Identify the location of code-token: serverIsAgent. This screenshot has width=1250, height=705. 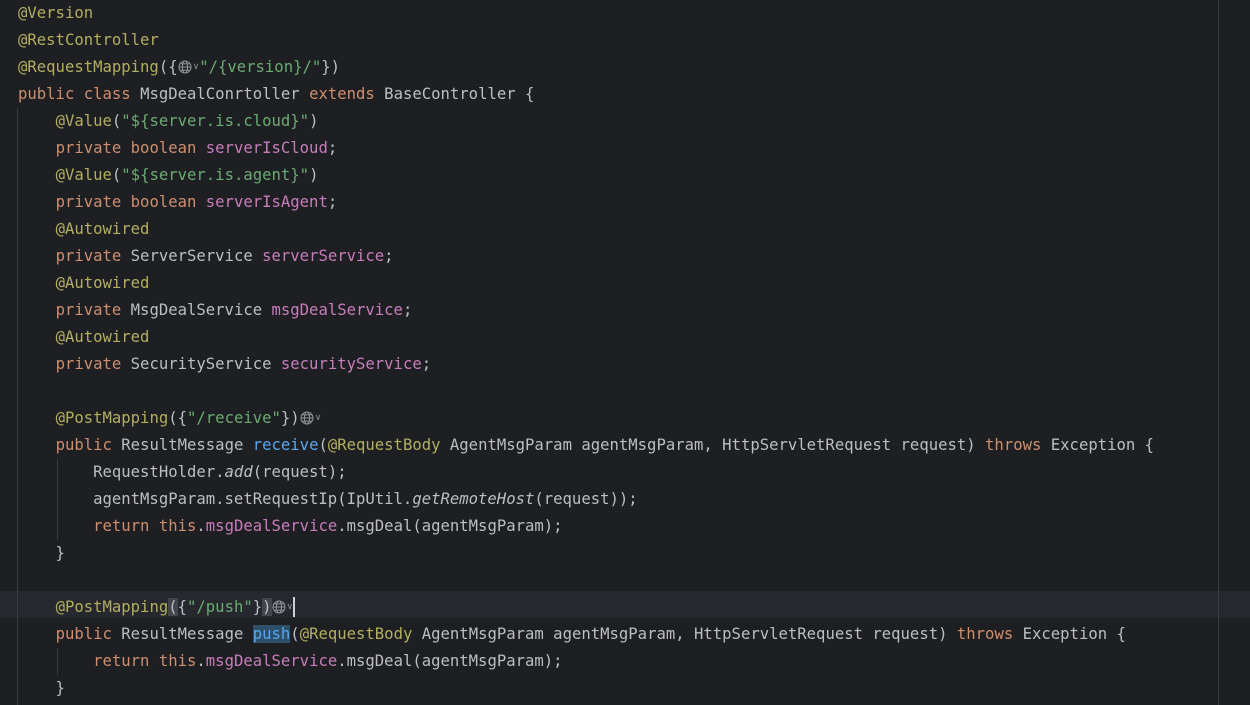
(266, 202).